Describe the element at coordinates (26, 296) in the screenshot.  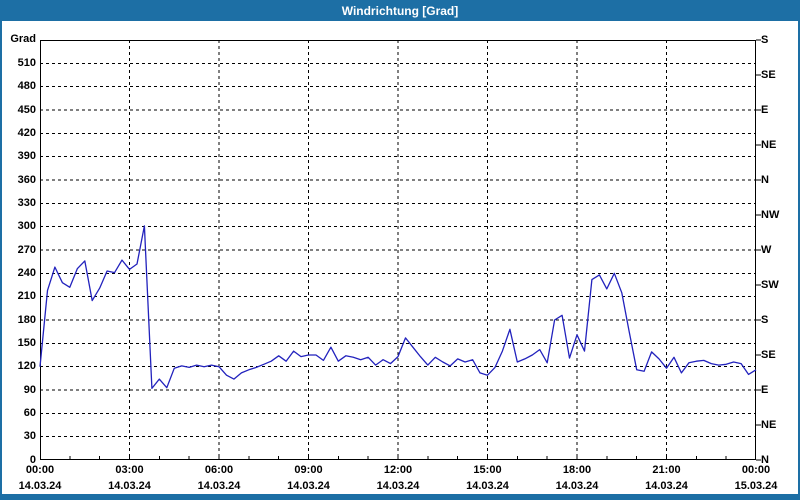
I see `y-left-tick-label: 210` at that location.